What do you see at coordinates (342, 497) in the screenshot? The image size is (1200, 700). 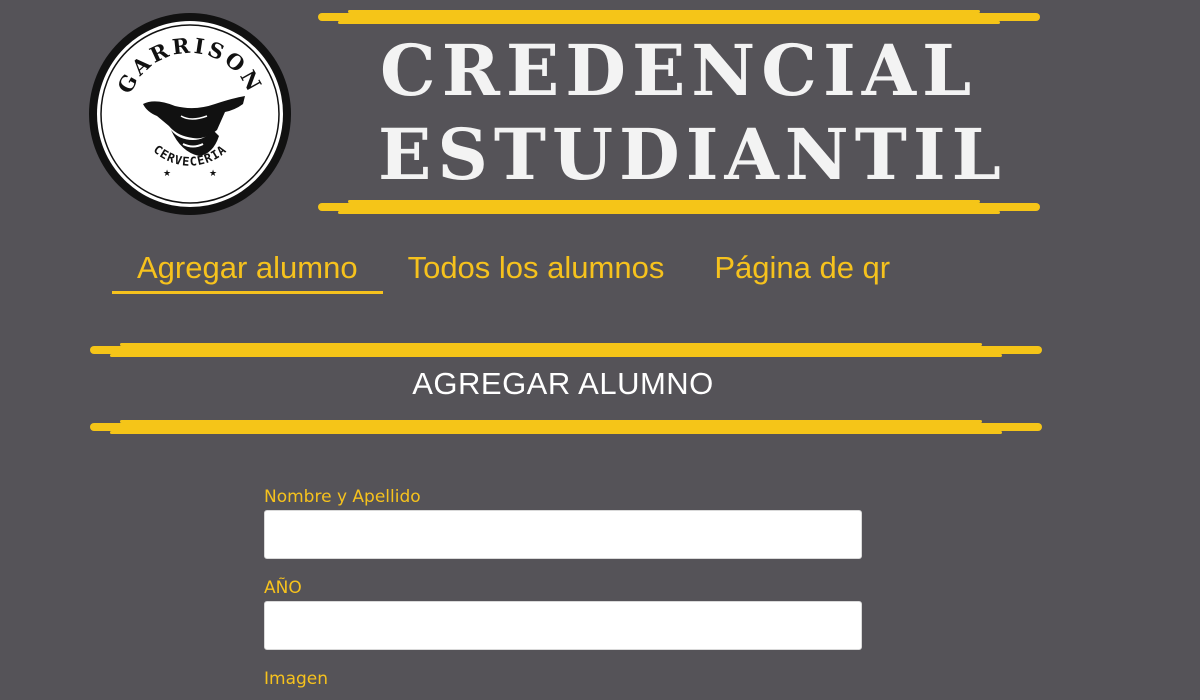 I see `name-field-label: Nombre y Apellido` at bounding box center [342, 497].